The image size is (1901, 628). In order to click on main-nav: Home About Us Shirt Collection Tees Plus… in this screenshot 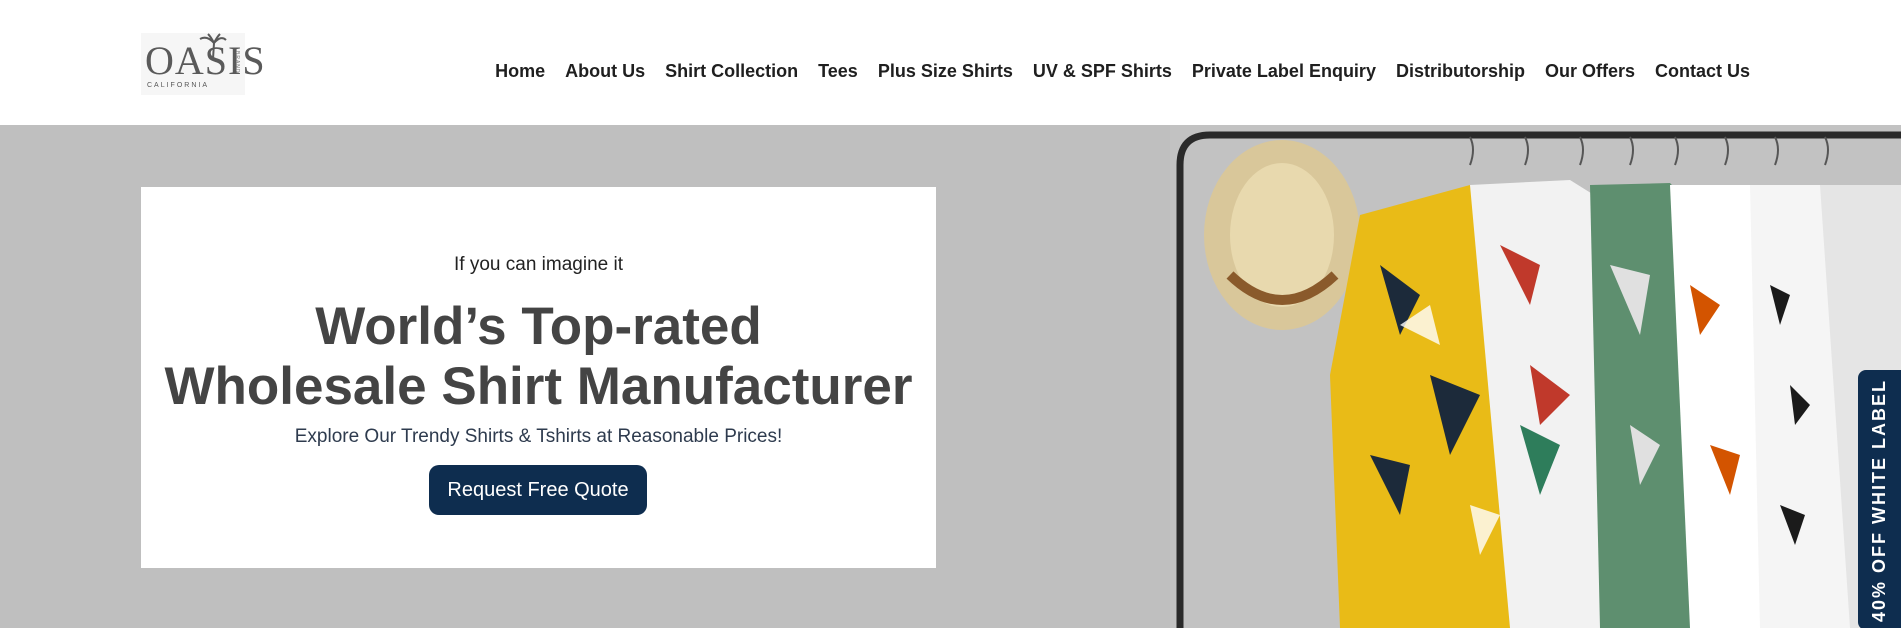, I will do `click(1122, 71)`.